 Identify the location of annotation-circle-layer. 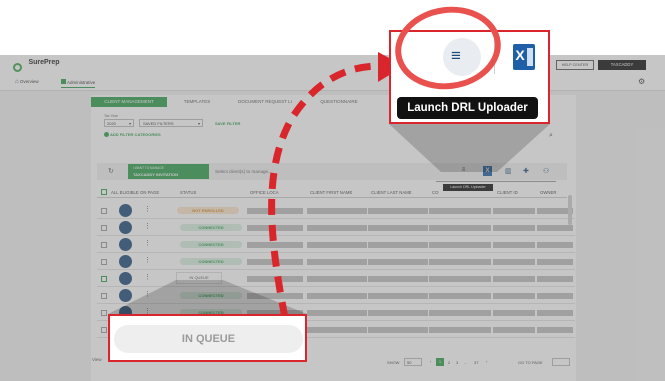
(448, 48).